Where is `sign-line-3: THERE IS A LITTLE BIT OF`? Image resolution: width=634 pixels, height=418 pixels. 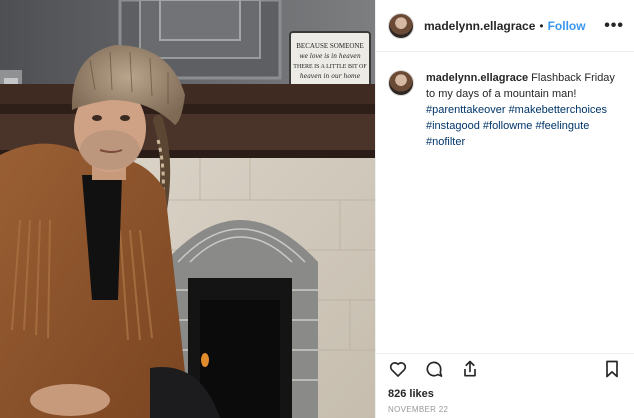
sign-line-3: THERE IS A LITTLE BIT OF is located at coordinates (330, 67).